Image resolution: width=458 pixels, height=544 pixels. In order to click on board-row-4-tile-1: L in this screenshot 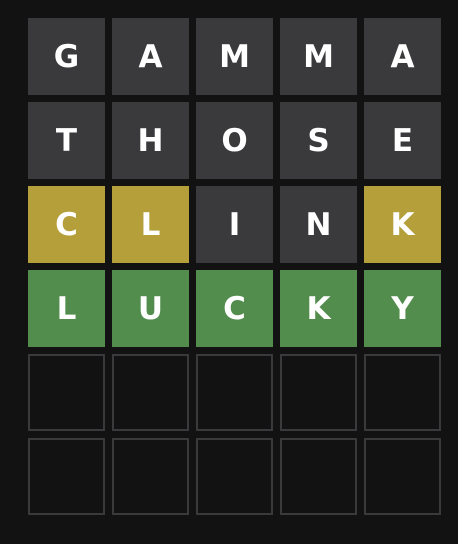, I will do `click(66, 308)`.